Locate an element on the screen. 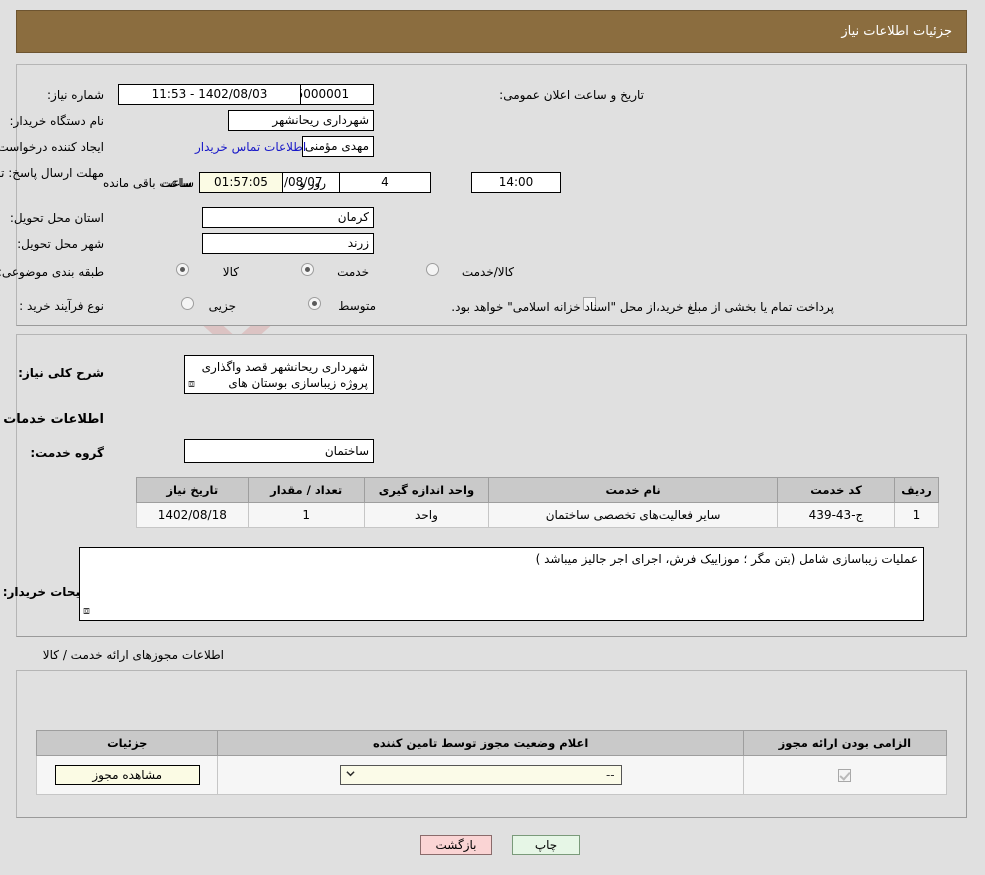 The image size is (985, 875). radio-category-kala-khedmat is located at coordinates (433, 269).